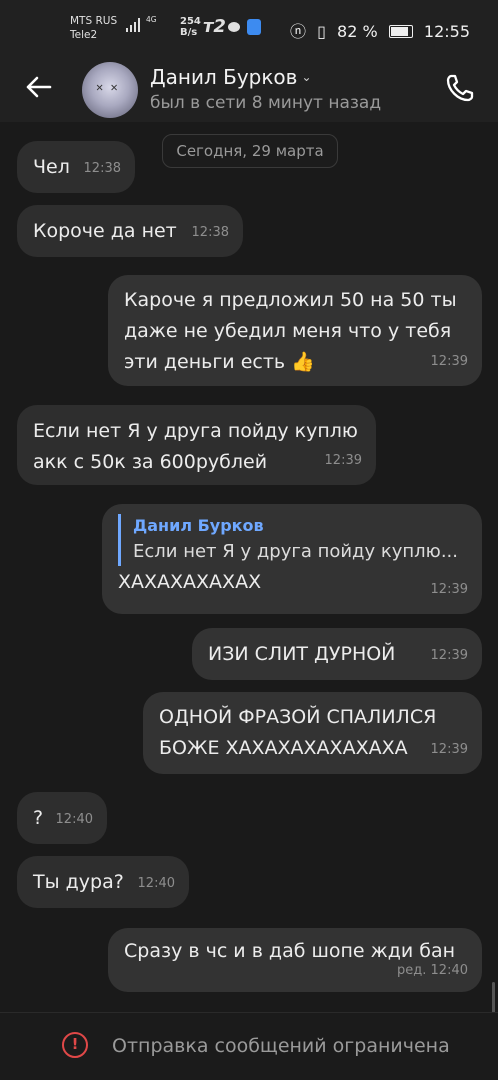 This screenshot has height=1080, width=498. I want to click on t2-logo: т2, so click(214, 26).